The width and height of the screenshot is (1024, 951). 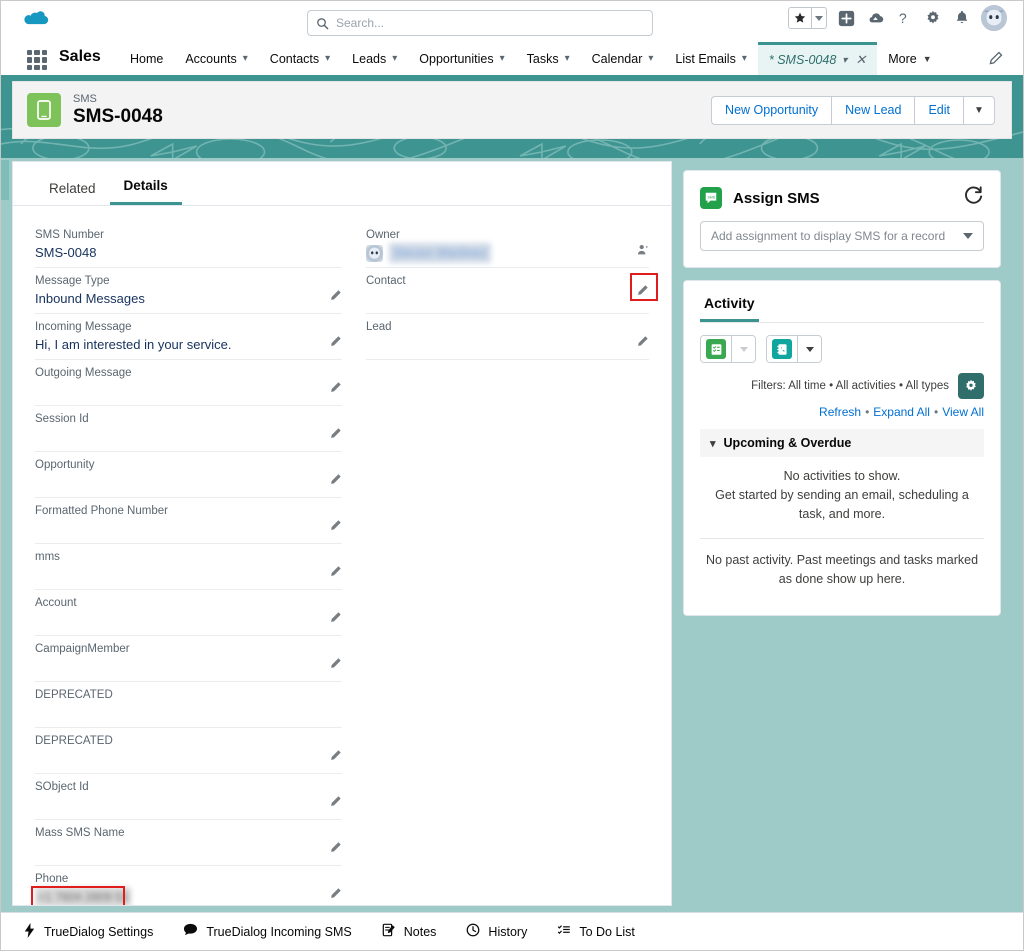 What do you see at coordinates (623, 58) in the screenshot?
I see `nav-item-calendar: Calendar ▾` at bounding box center [623, 58].